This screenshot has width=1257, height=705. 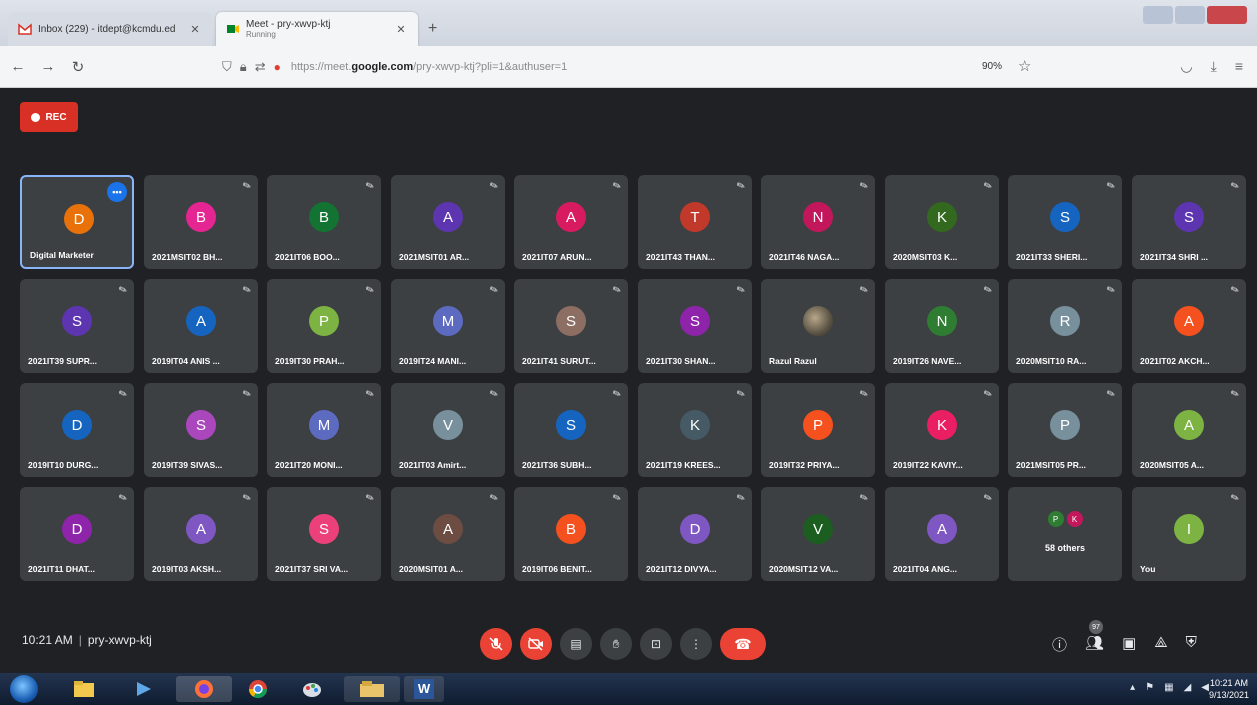 What do you see at coordinates (863, 186) in the screenshot?
I see `mic-muted-icon: ✎` at bounding box center [863, 186].